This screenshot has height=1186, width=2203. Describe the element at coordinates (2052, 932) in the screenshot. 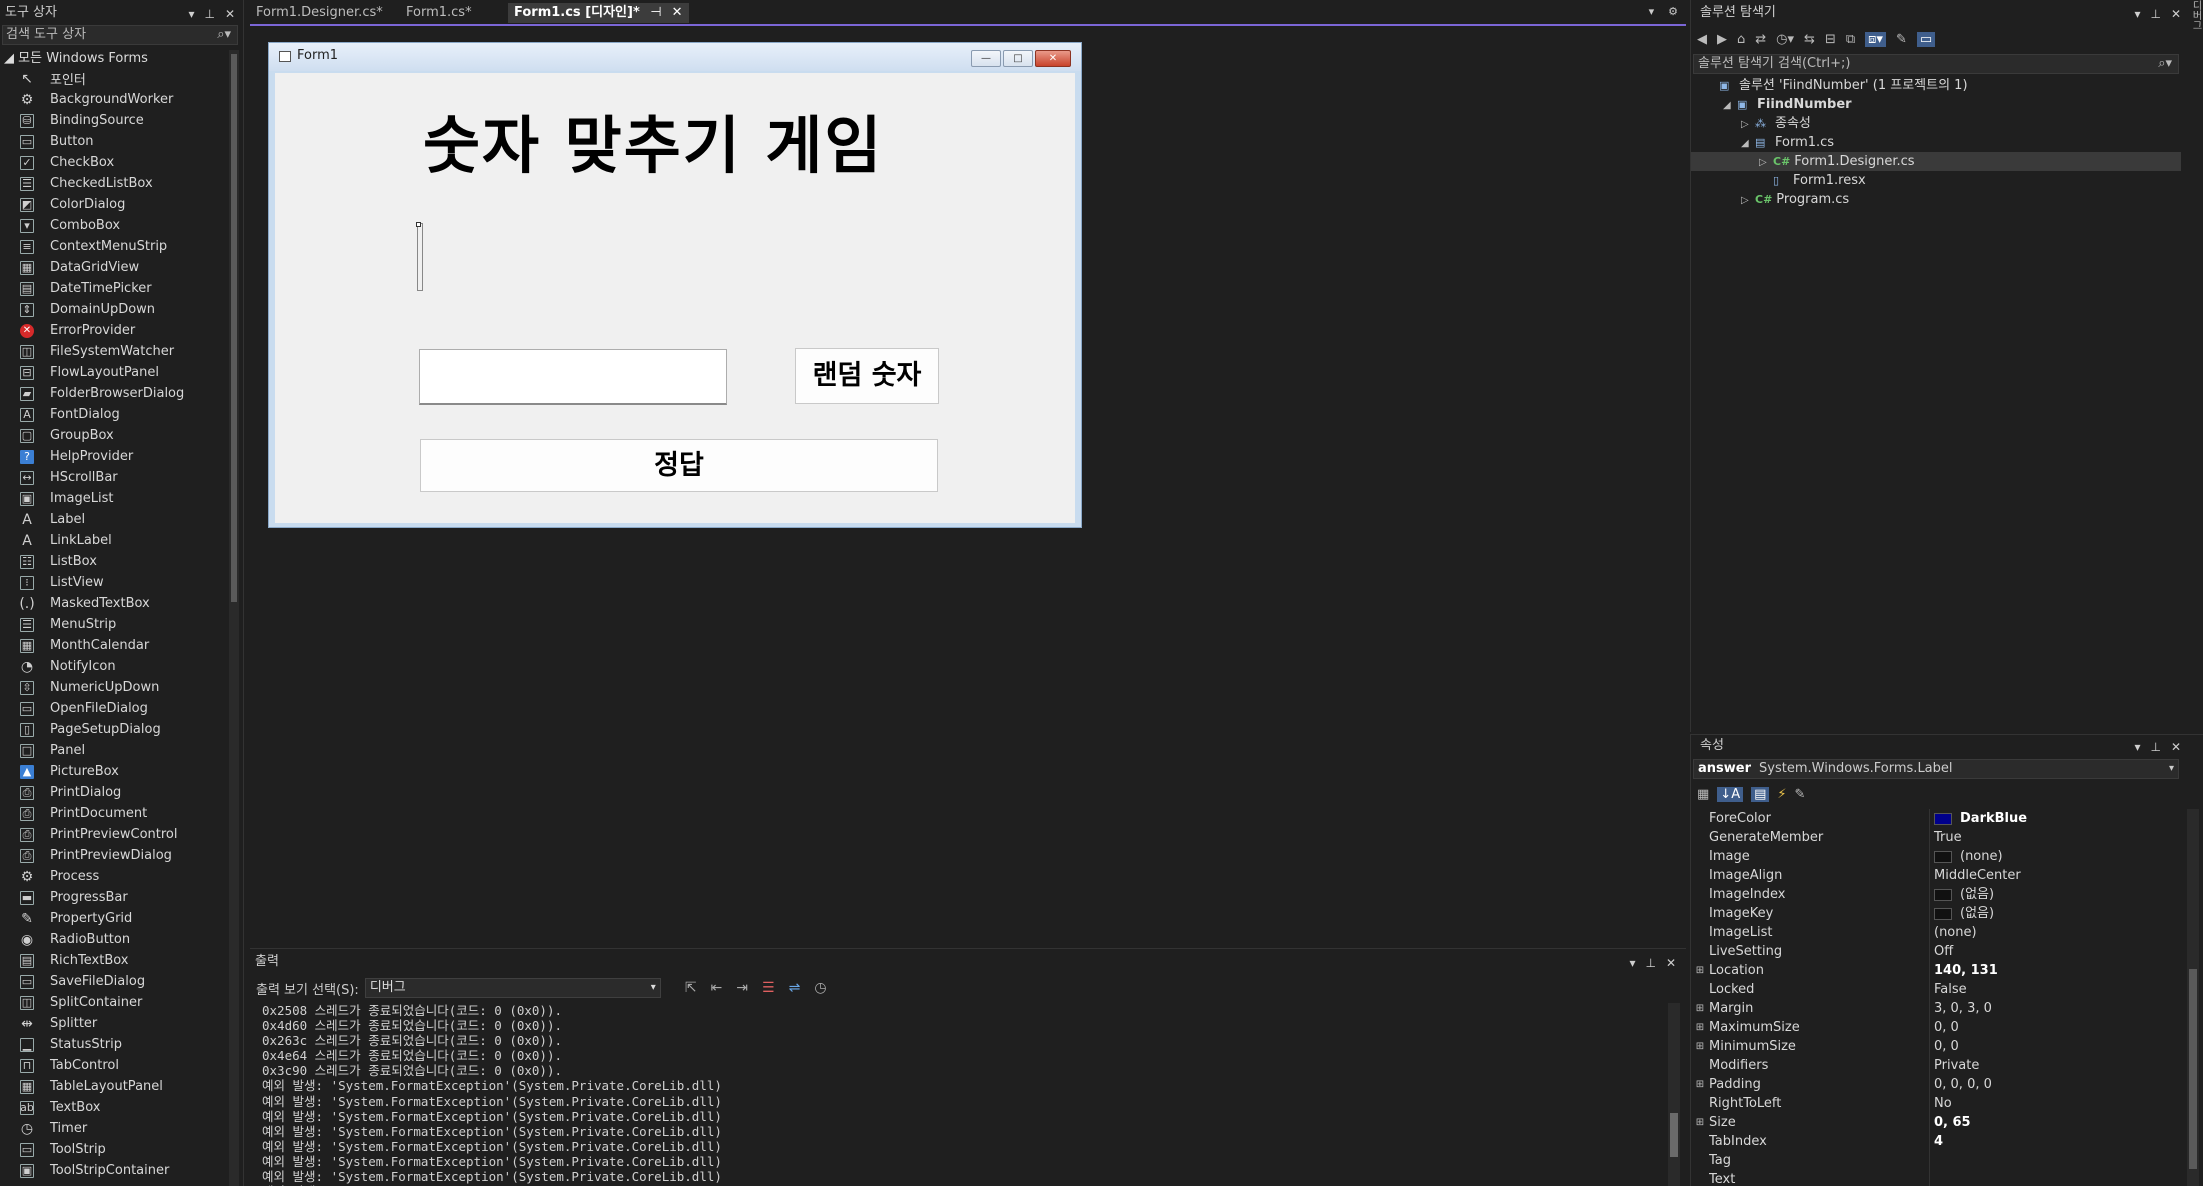

I see `property-value: (none)` at that location.